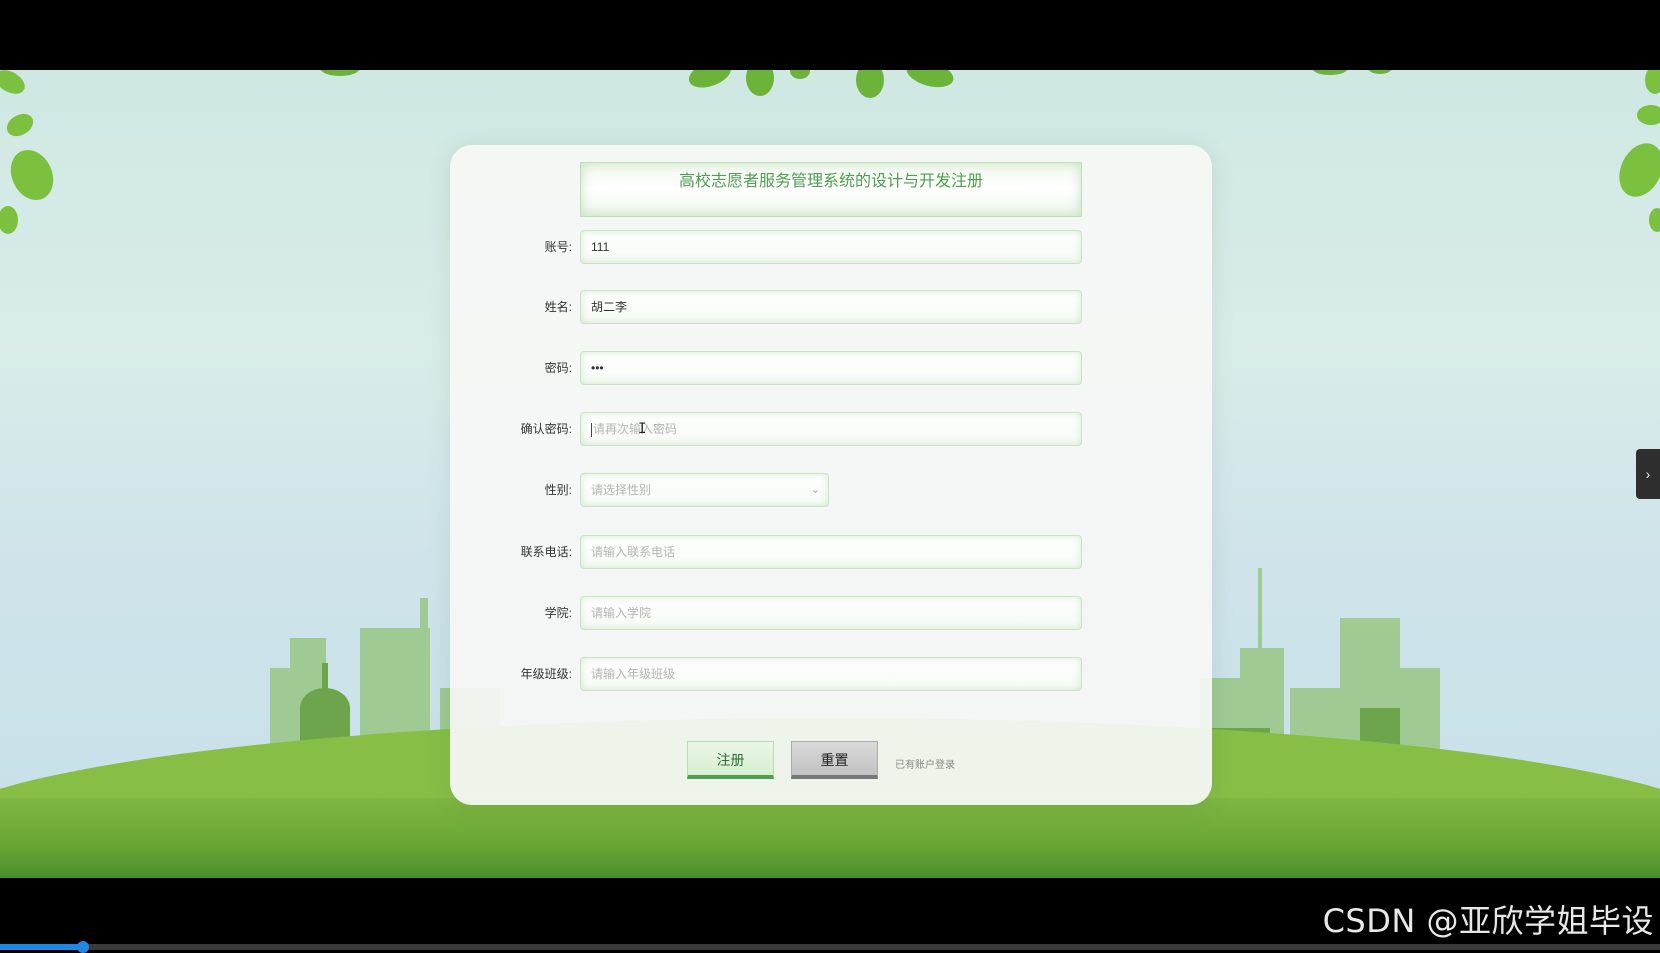 The image size is (1660, 953). Describe the element at coordinates (831, 490) in the screenshot. I see `form-row-gender: 性别: 请选择性别 ⌄` at that location.